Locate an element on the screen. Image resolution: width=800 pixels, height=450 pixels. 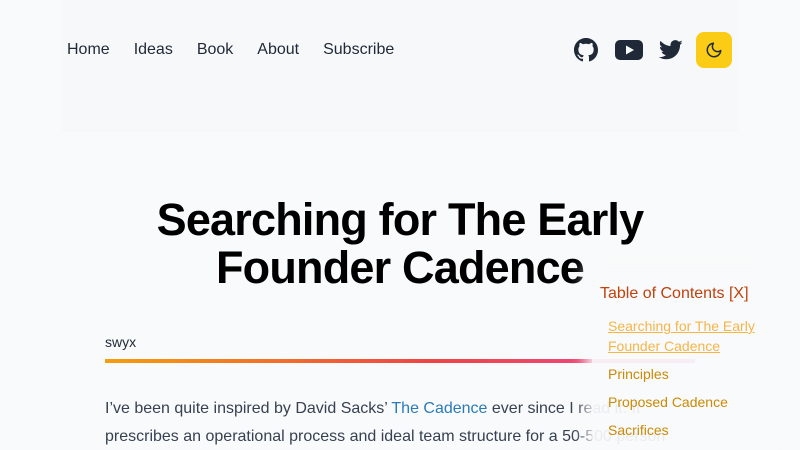
toc-item-proposed-cadence: Proposed Cadence is located at coordinates (686, 402).